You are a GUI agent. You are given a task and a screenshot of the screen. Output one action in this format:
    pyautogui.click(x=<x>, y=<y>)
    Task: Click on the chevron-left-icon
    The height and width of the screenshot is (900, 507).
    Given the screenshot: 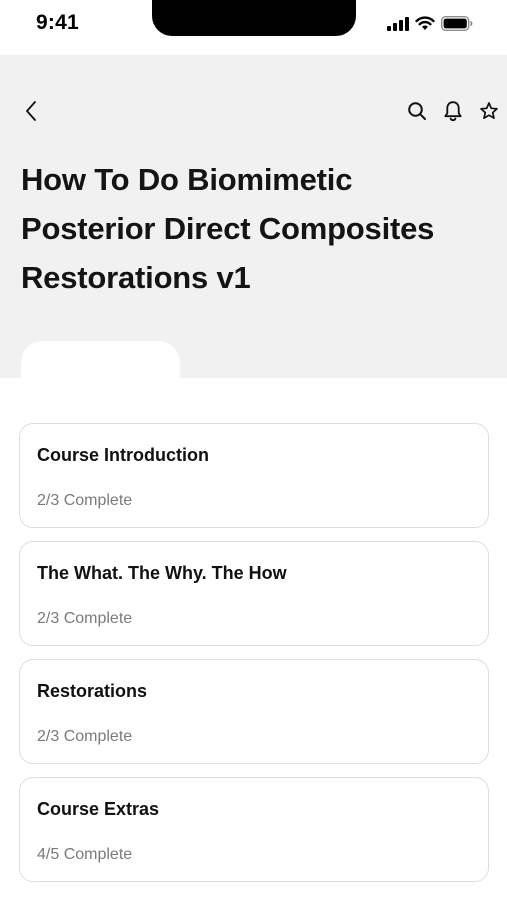 What is the action you would take?
    pyautogui.click(x=31, y=111)
    